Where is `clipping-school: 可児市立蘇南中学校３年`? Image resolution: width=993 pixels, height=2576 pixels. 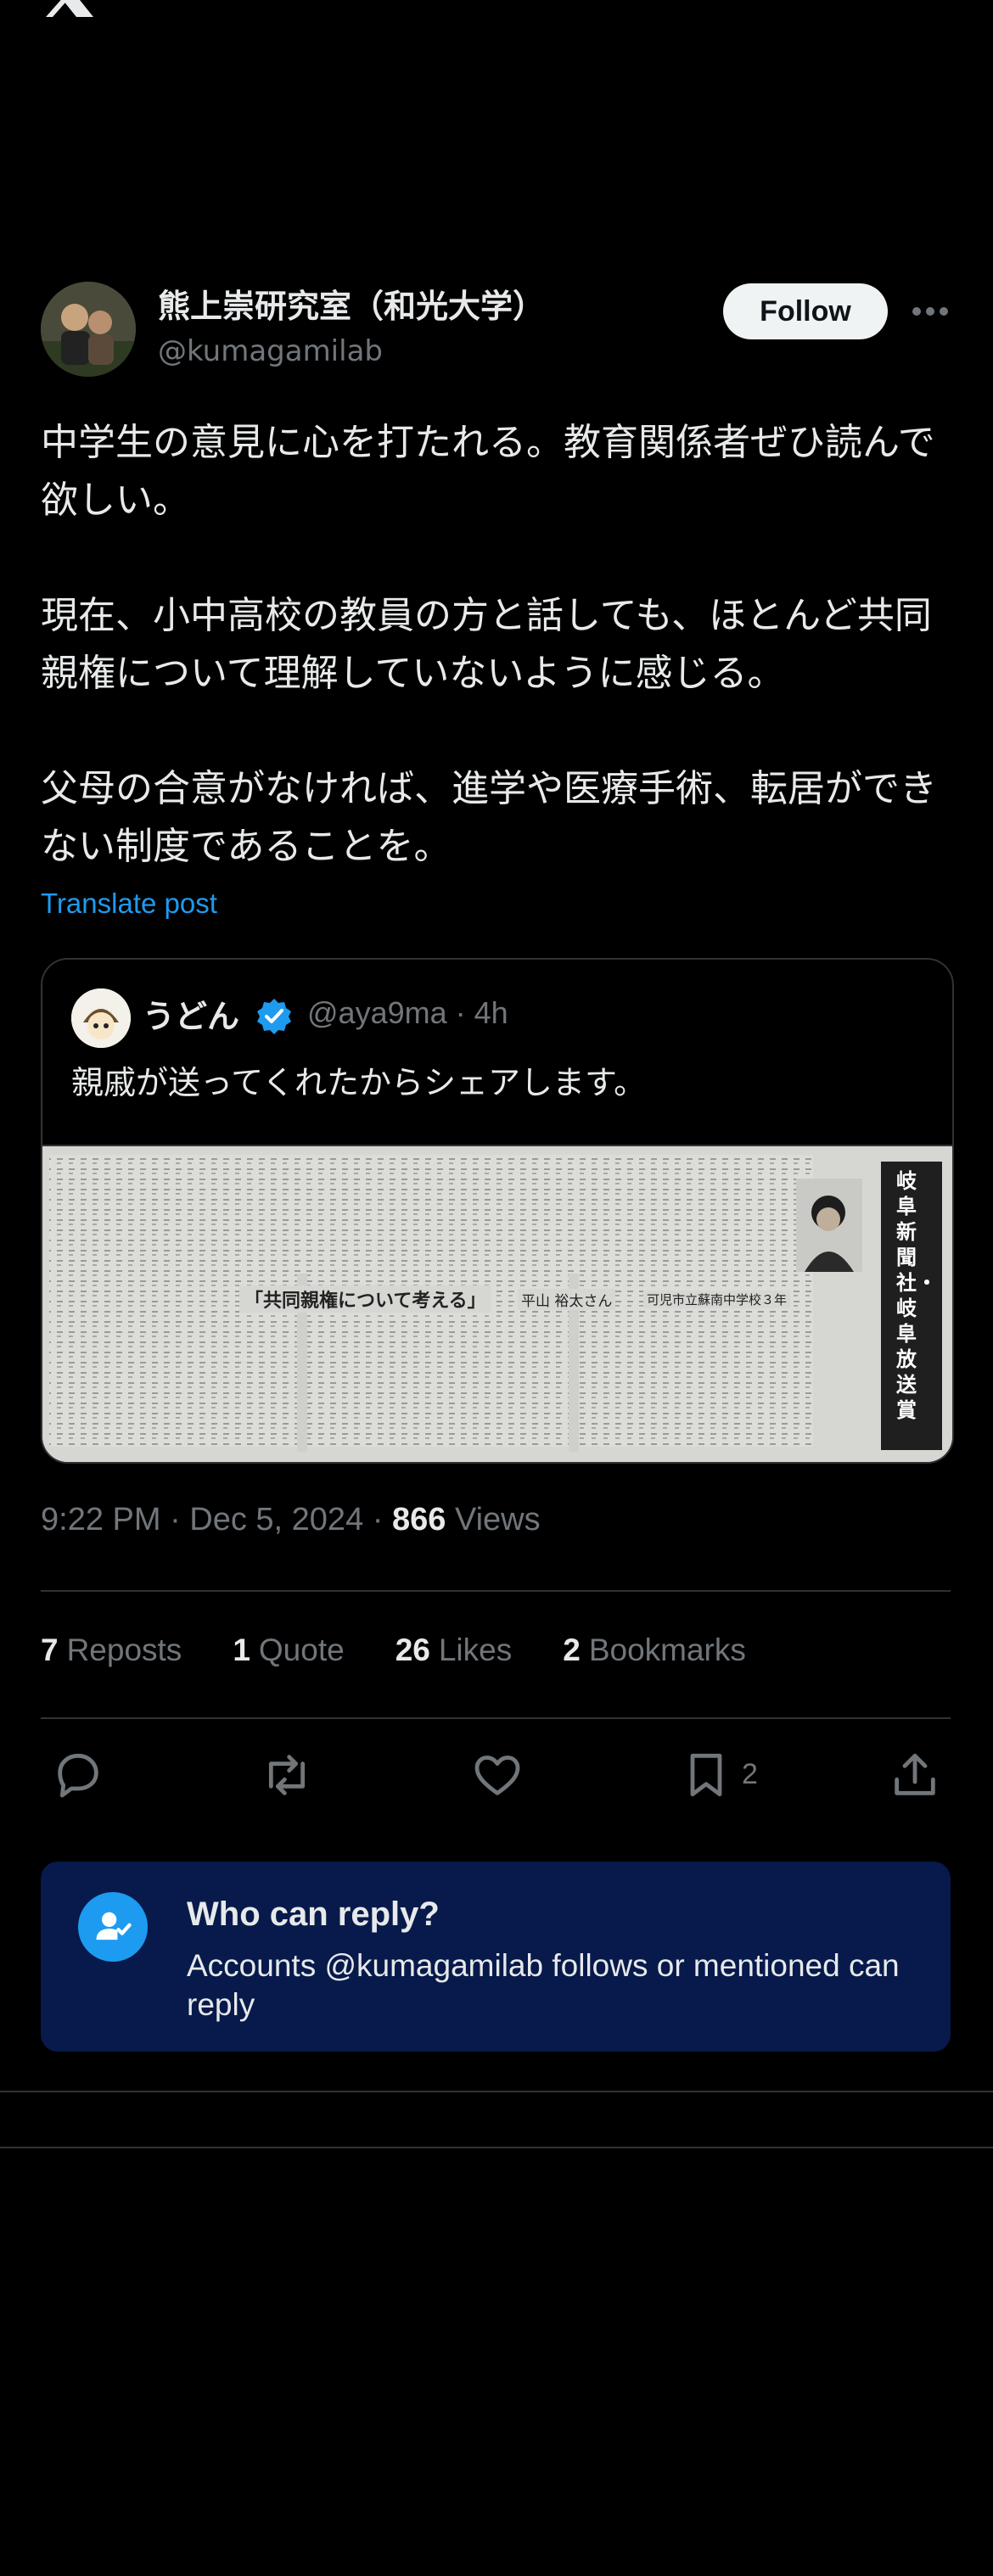 clipping-school: 可児市立蘇南中学校３年 is located at coordinates (717, 1300).